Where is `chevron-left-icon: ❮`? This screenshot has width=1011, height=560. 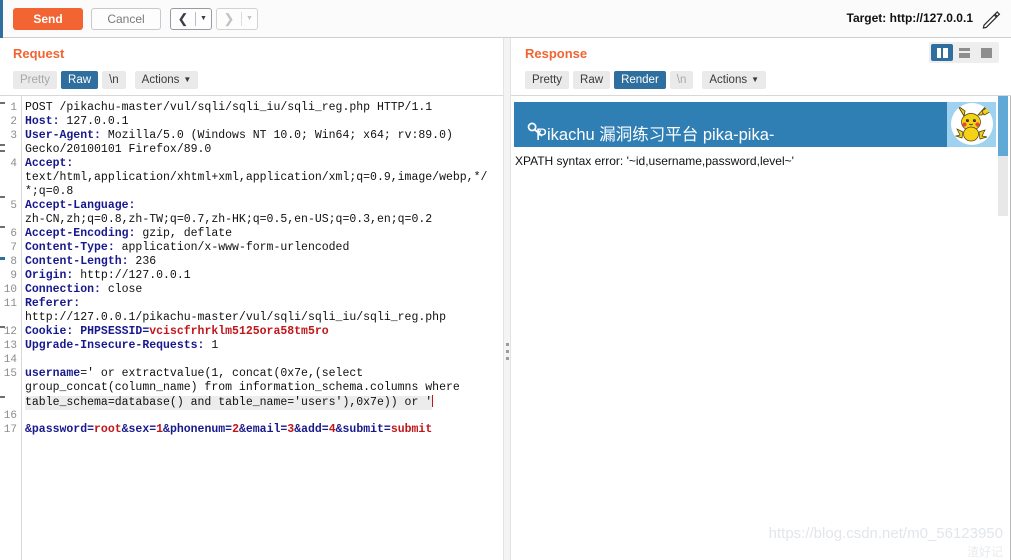
chevron-left-icon: ❮ is located at coordinates (183, 18).